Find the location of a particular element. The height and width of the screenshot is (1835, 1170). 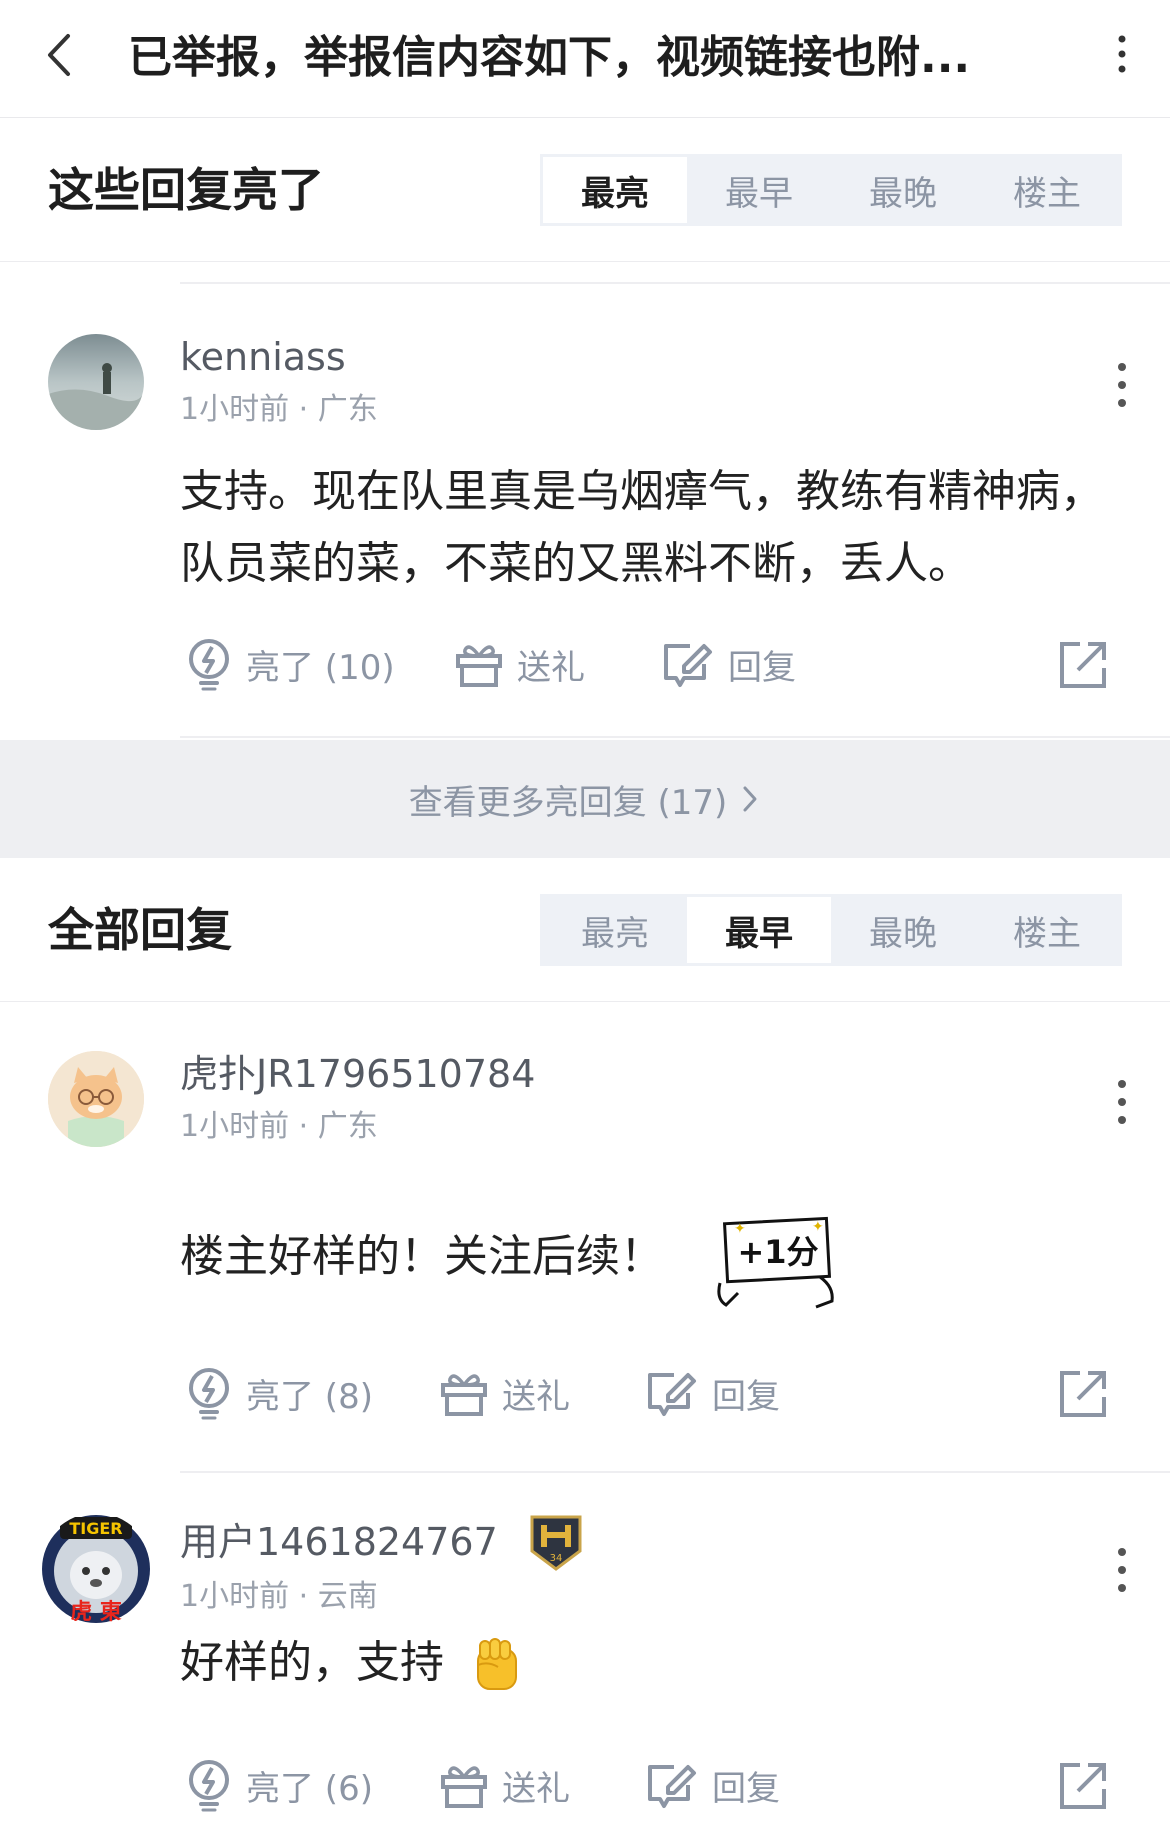

username: kenniass is located at coordinates (263, 357).